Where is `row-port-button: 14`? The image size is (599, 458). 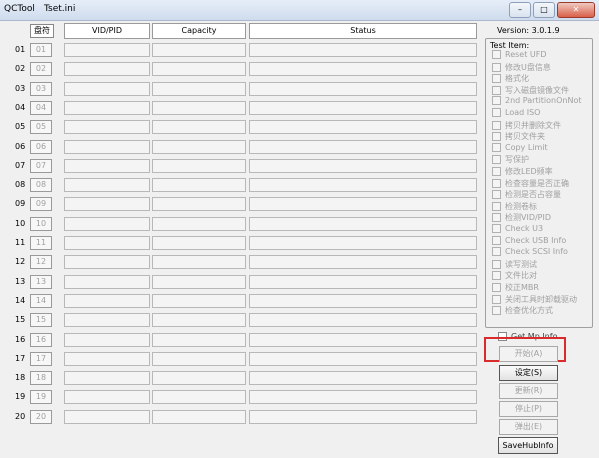
row-port-button: 14 is located at coordinates (41, 301).